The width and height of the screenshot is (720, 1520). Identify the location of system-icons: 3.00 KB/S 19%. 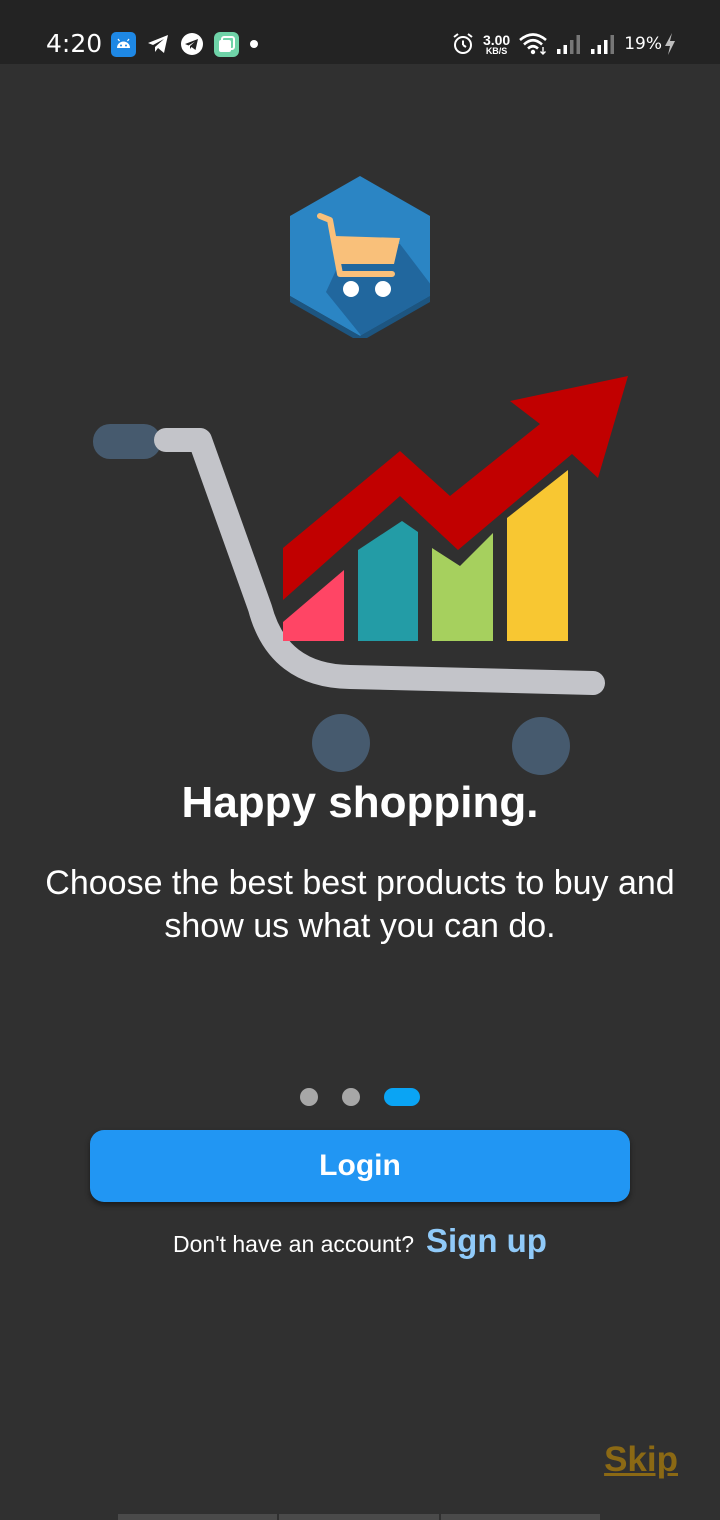
(559, 44).